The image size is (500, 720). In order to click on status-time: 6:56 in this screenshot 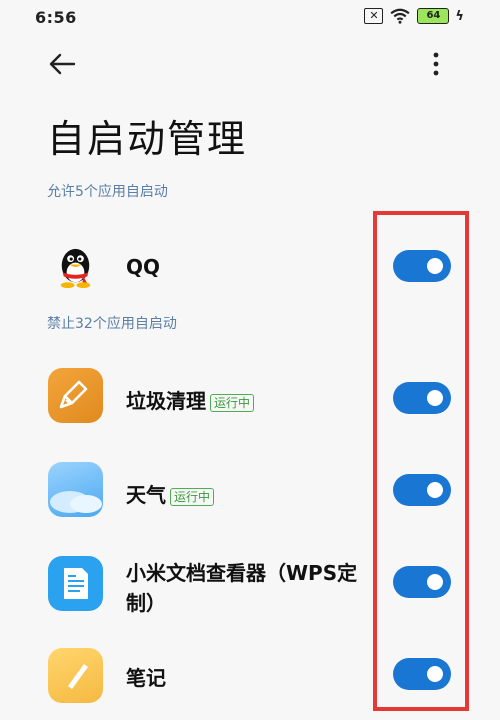, I will do `click(56, 17)`.